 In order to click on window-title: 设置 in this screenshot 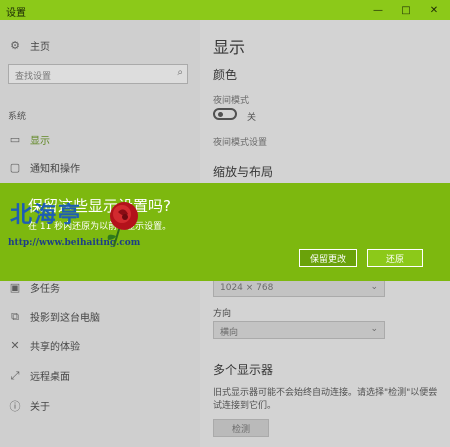, I will do `click(16, 13)`.